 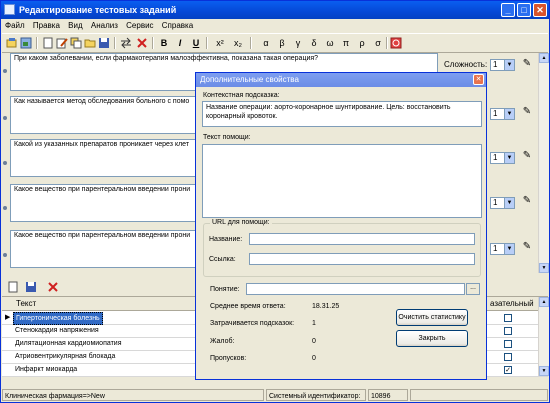 What do you see at coordinates (342, 248) in the screenshot?
I see `url-group: URL для помощи: Название: Ссылка:` at bounding box center [342, 248].